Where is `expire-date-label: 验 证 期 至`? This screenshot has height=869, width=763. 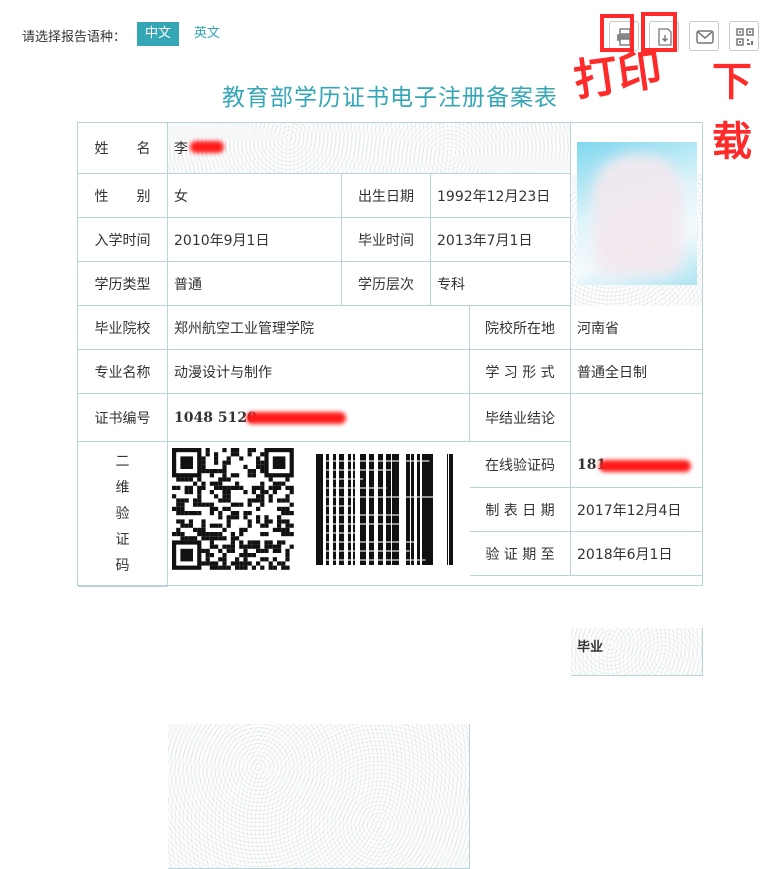
expire-date-label: 验 证 期 至 is located at coordinates (520, 554).